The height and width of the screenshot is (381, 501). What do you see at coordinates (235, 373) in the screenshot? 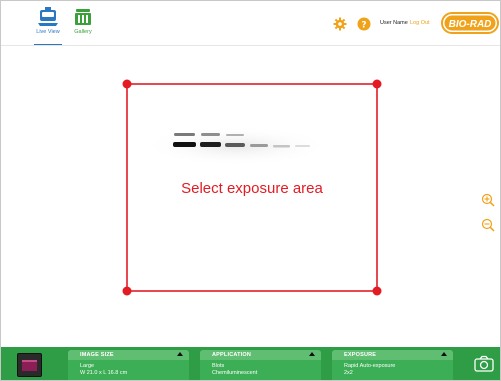
I see `application-detail: Chemiluminescent` at bounding box center [235, 373].